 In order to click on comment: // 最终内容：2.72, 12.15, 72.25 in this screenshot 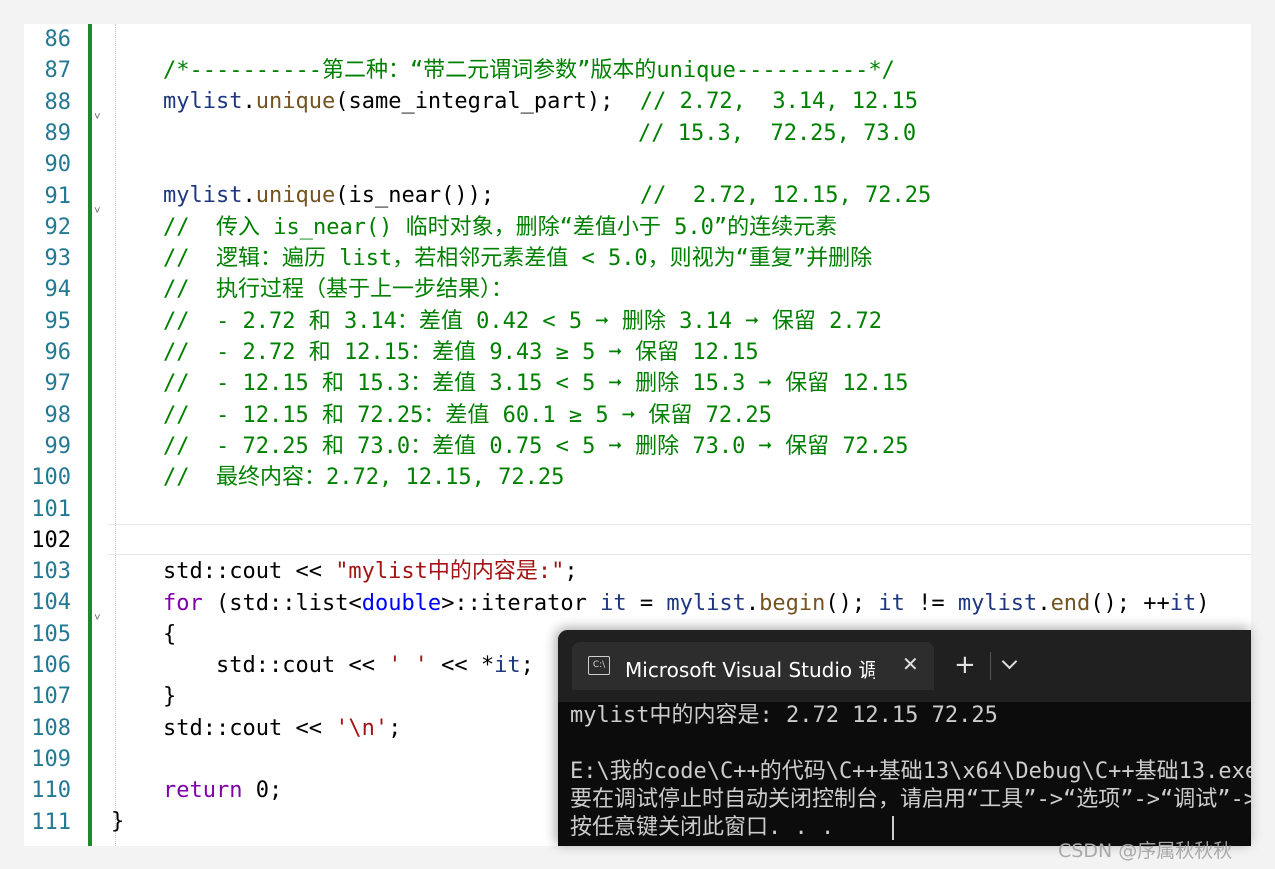, I will do `click(364, 477)`.